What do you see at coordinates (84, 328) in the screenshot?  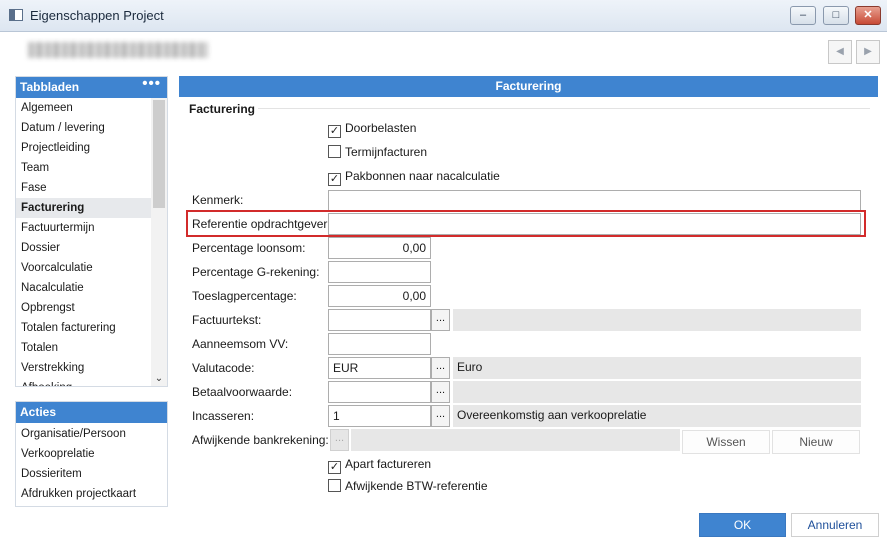 I see `tab-totalen-facturering: Totalen facturering` at bounding box center [84, 328].